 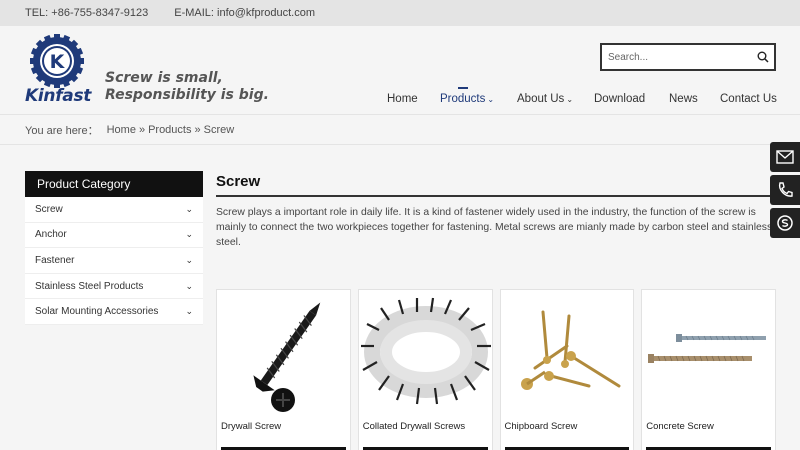 I want to click on sidebar-item-label: Fastener, so click(x=55, y=260).